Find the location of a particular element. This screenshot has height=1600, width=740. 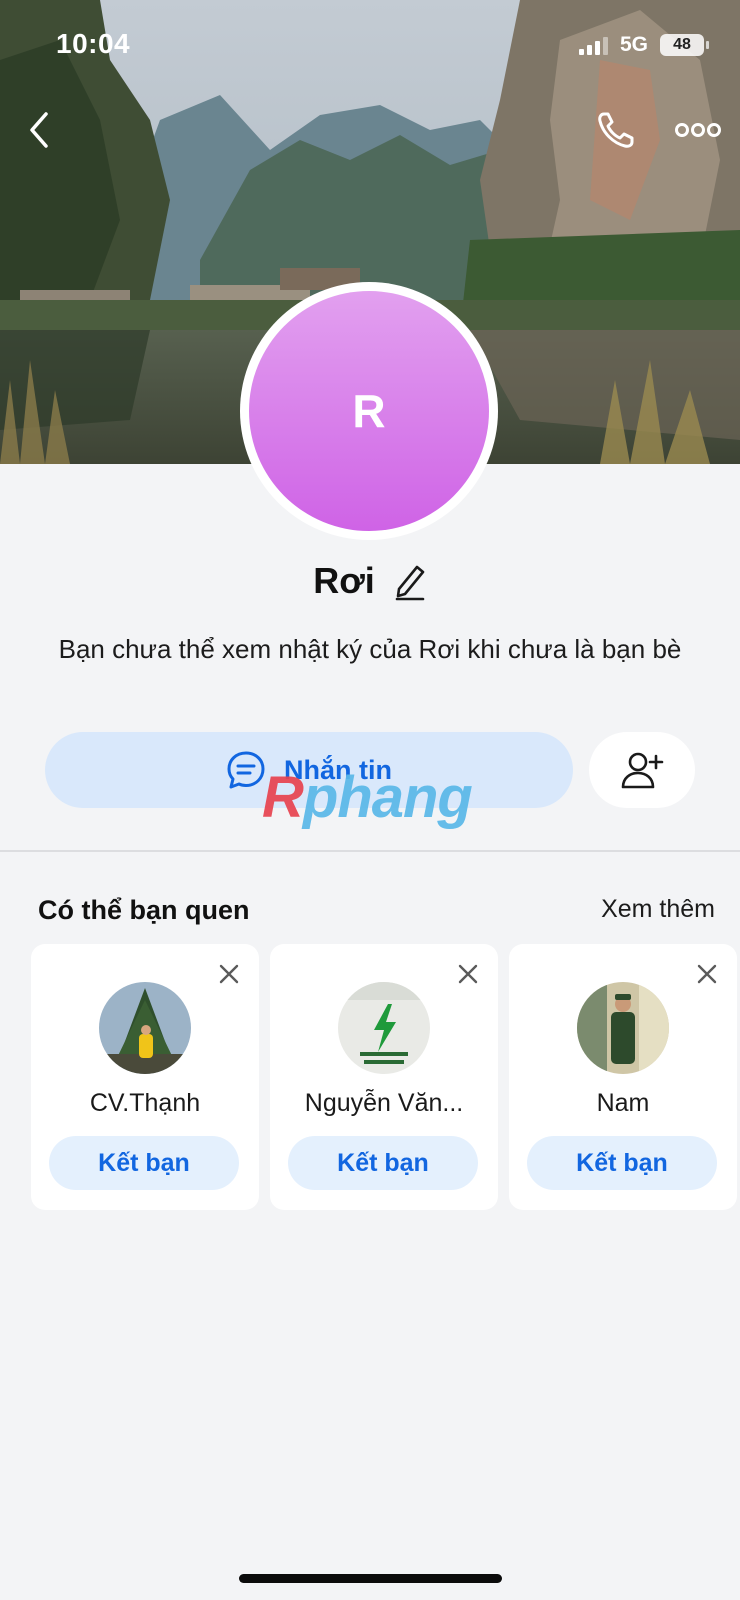

call-button is located at coordinates (616, 130).